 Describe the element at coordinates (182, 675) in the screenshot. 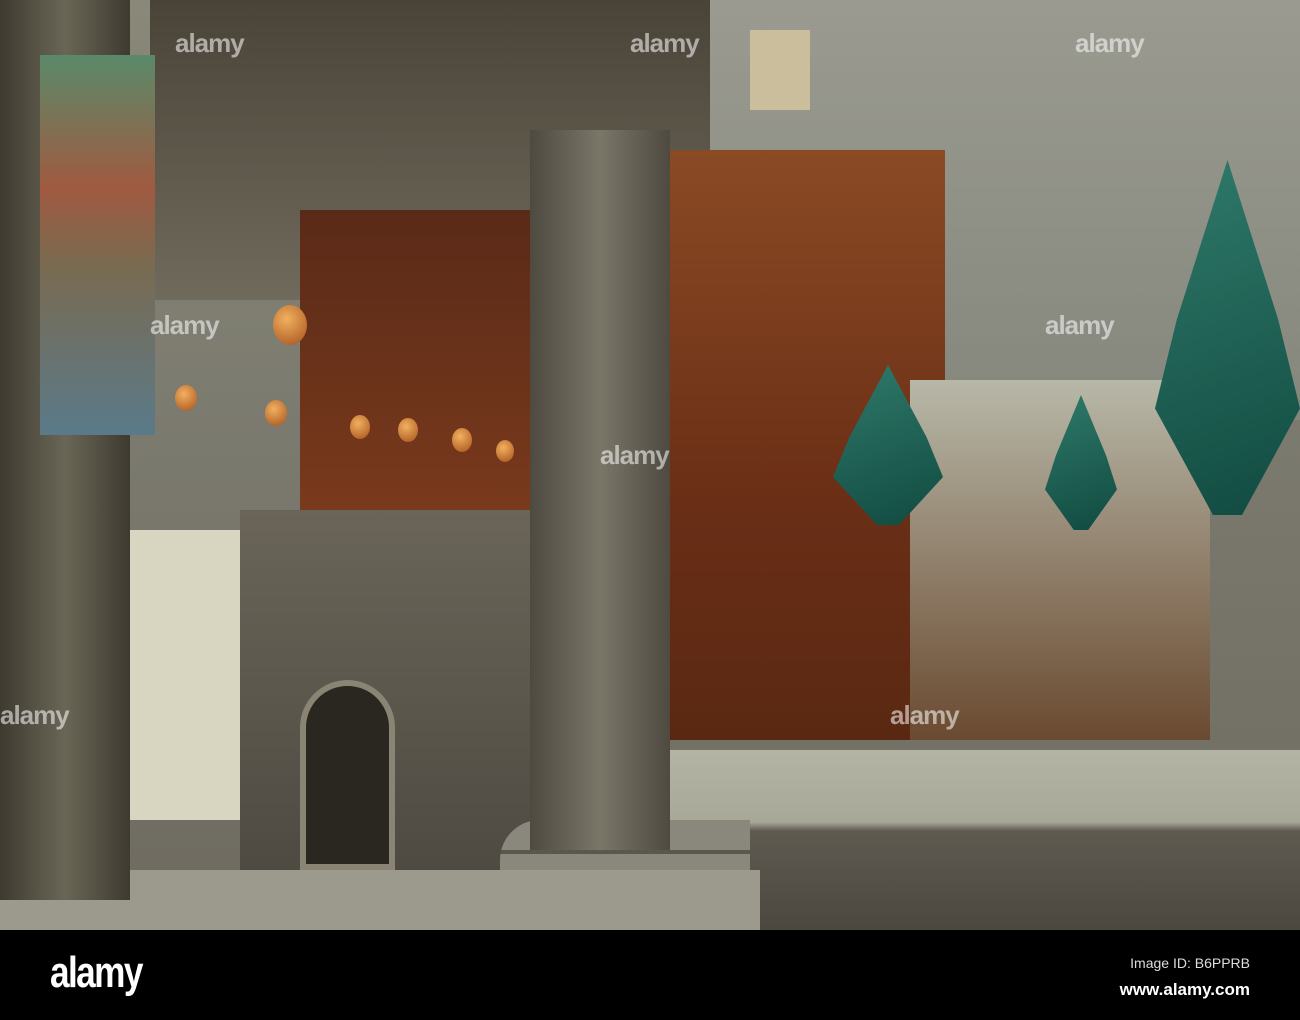

I see `left-chapel` at that location.